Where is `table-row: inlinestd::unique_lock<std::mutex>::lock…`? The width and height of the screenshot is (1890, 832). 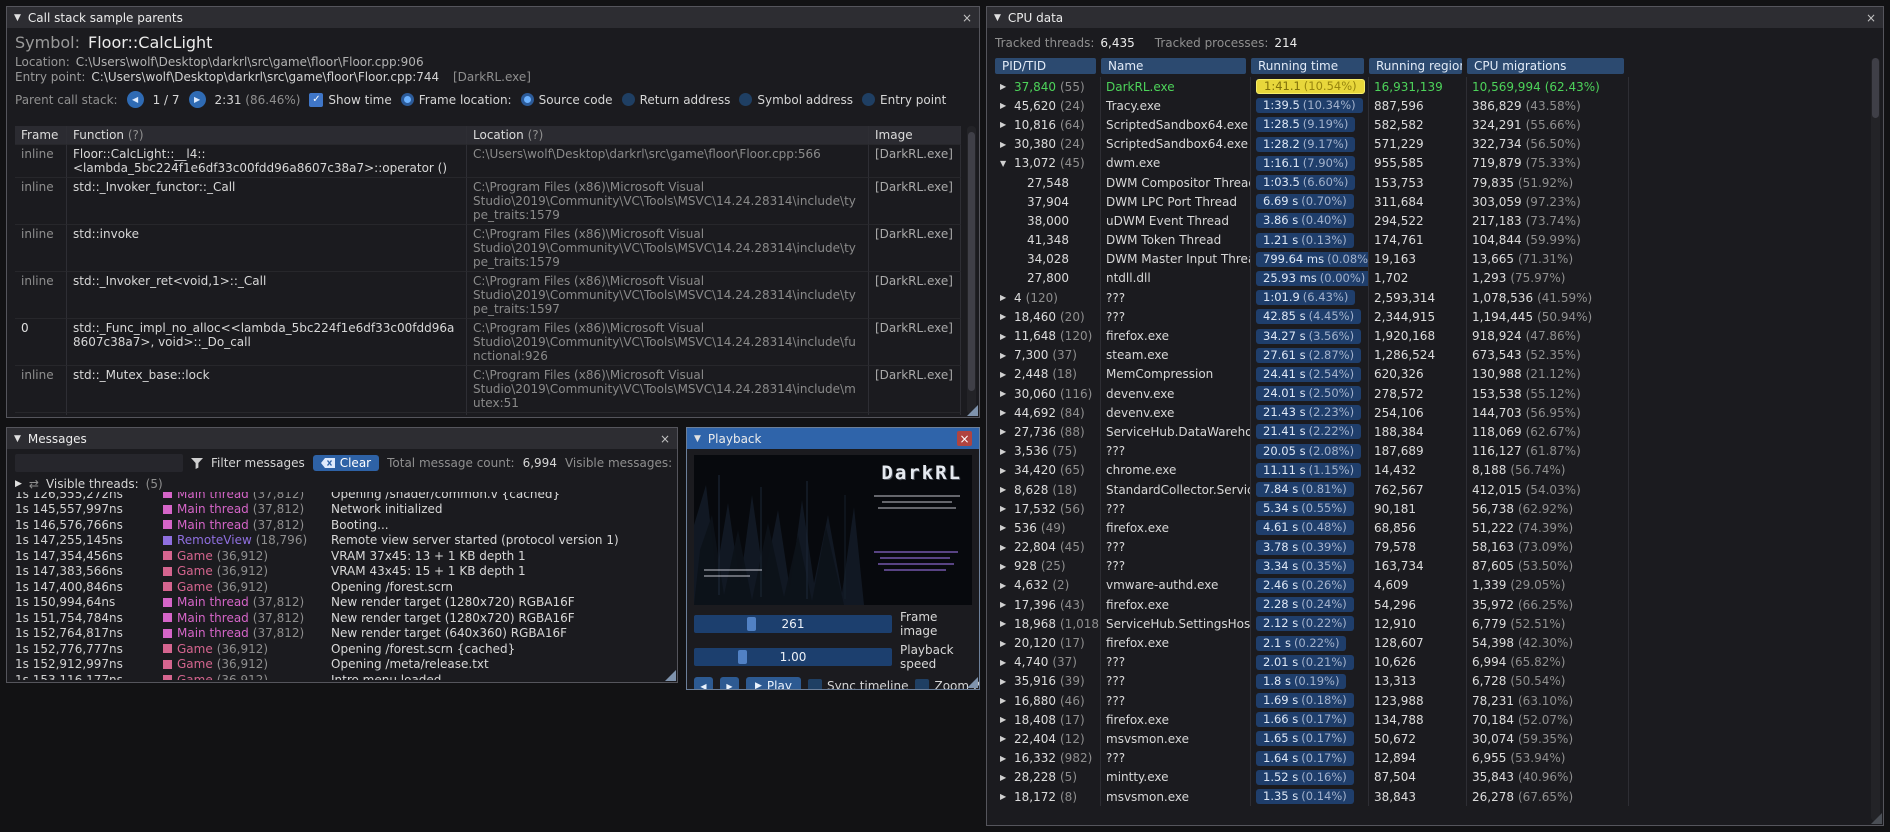 table-row: inlinestd::unique_lock<std::mutex>::lock… is located at coordinates (488, 414).